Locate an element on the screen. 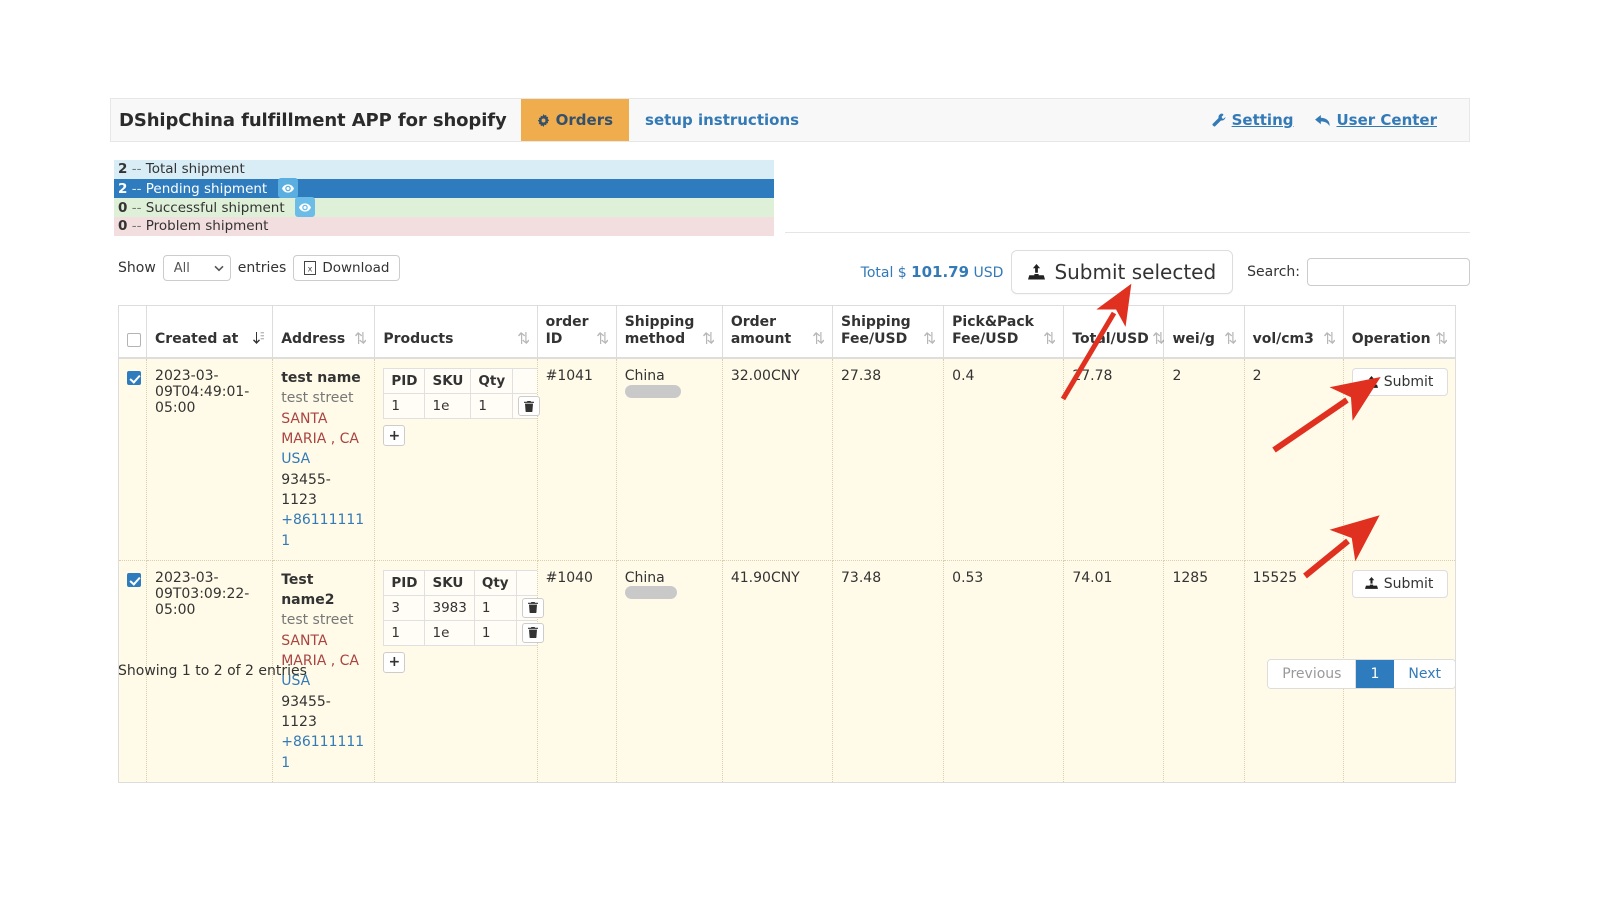 The height and width of the screenshot is (900, 1600). search-control: Search: is located at coordinates (1358, 272).